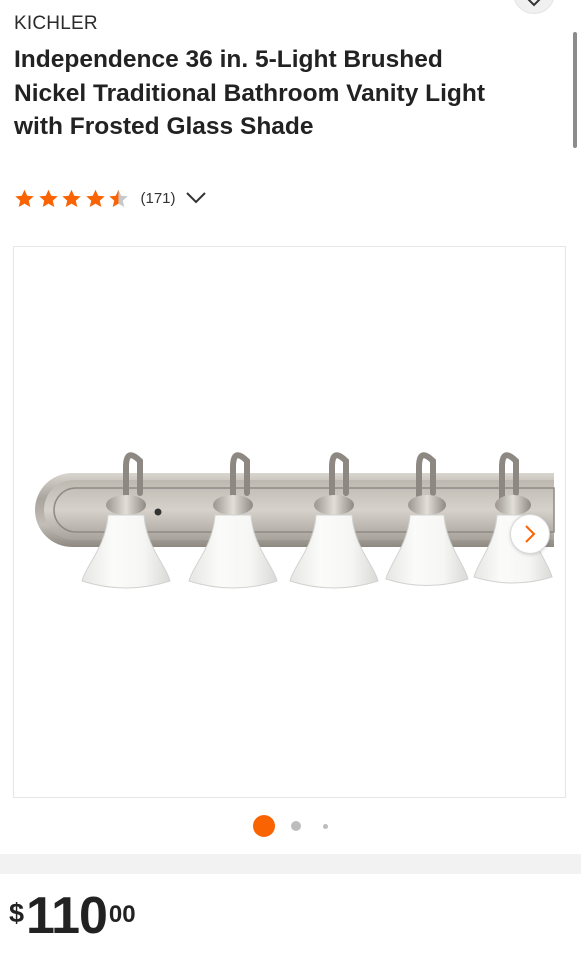 This screenshot has height=960, width=581. I want to click on chevron-right-icon, so click(530, 534).